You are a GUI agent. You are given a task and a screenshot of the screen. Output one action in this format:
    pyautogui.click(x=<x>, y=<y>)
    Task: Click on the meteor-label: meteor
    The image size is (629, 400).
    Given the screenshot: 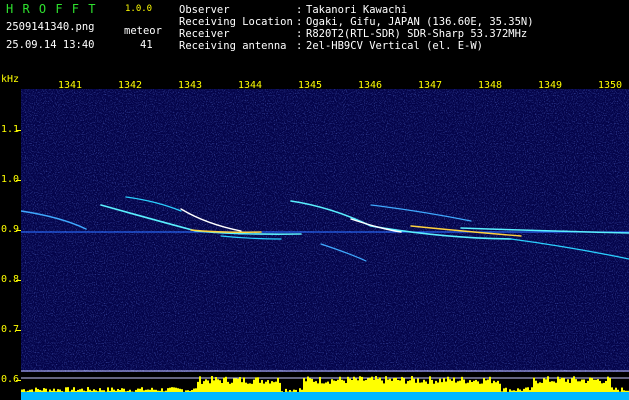 What is the action you would take?
    pyautogui.click(x=143, y=31)
    